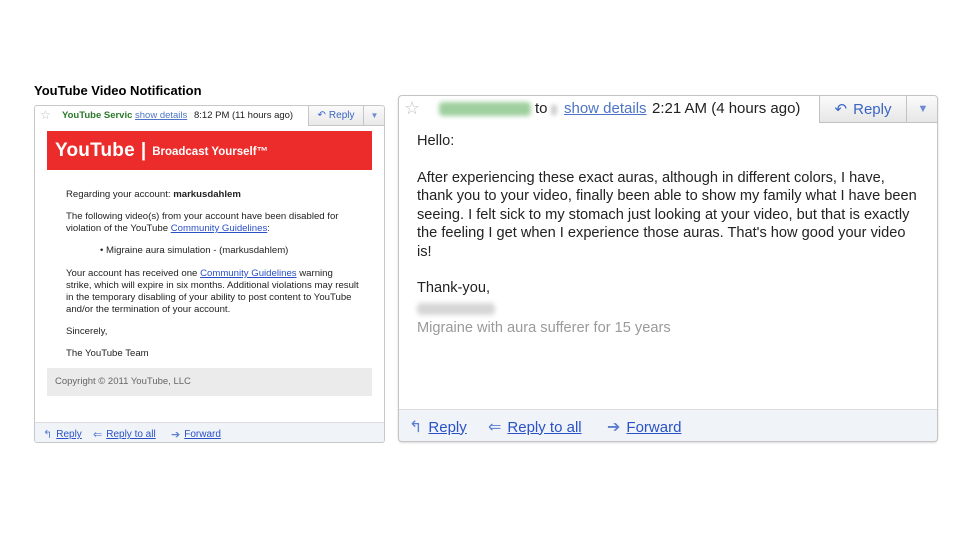  I want to click on community-guidelines-link-2: Community Guidelines, so click(248, 273).